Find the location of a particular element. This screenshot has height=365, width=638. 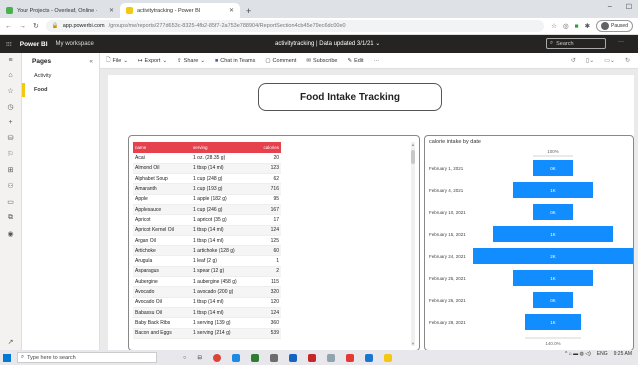

data-label: 1K is located at coordinates (553, 190).